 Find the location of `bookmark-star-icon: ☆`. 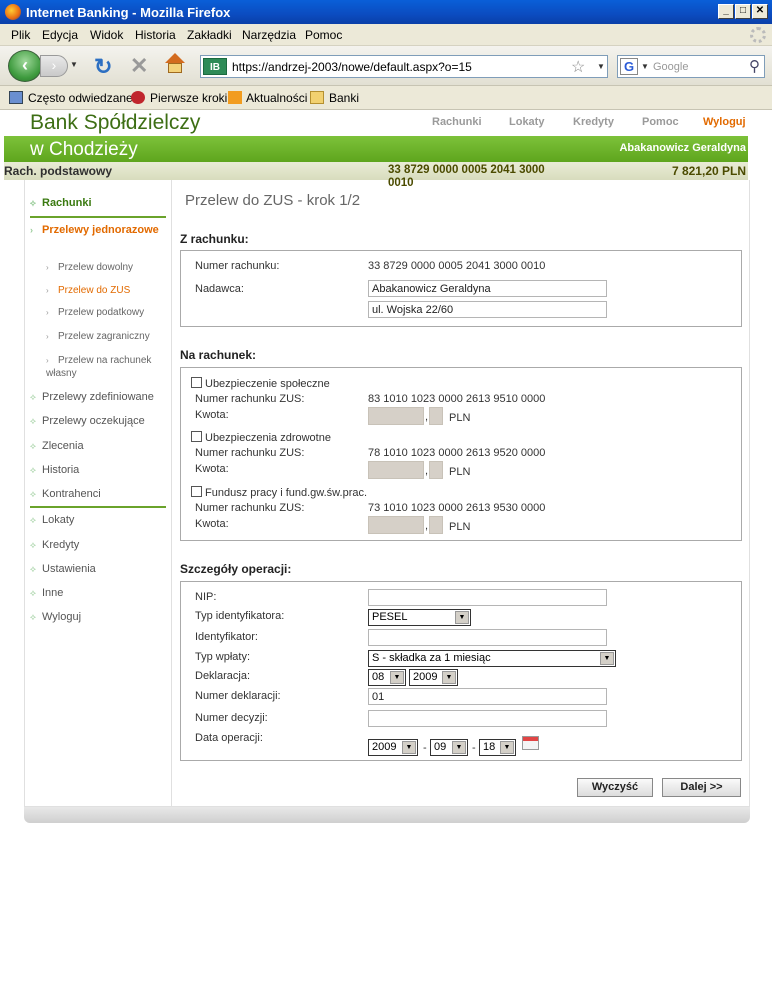

bookmark-star-icon: ☆ is located at coordinates (578, 67).